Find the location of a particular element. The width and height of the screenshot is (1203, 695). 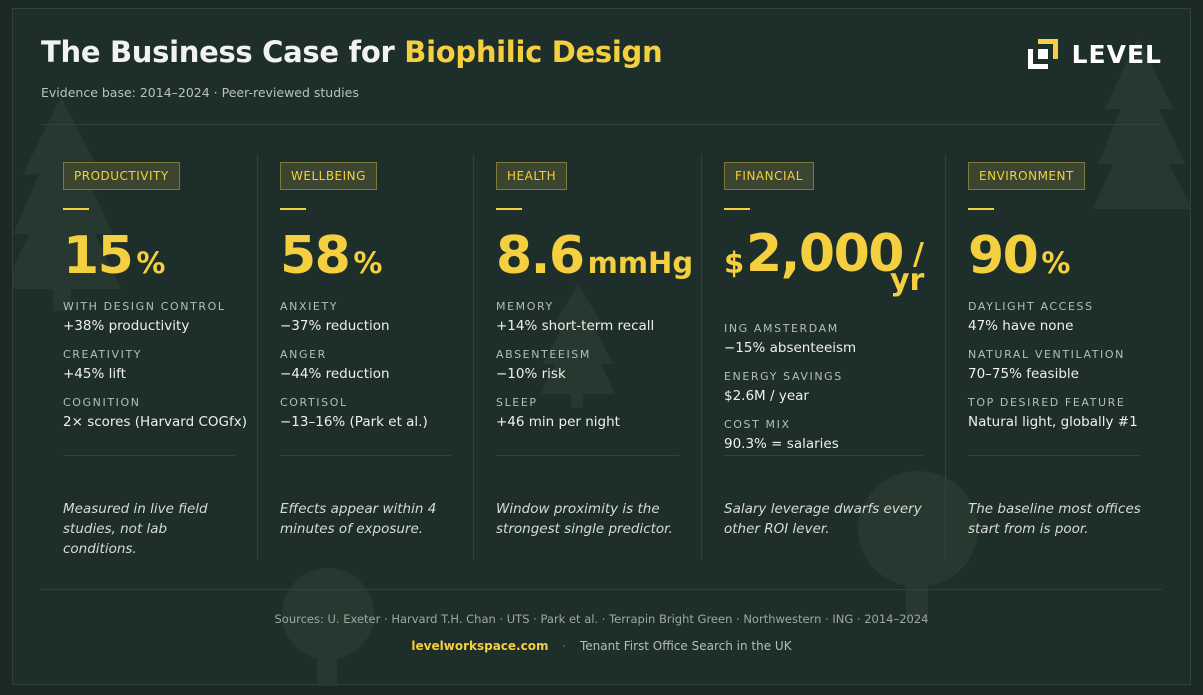

logo-text: LEVEL is located at coordinates (1116, 54).